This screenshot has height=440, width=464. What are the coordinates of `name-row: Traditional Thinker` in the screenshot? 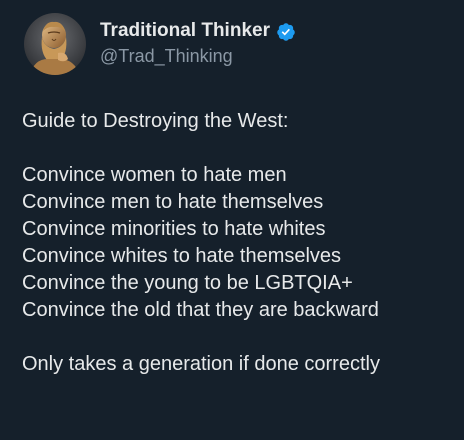 It's located at (198, 31).